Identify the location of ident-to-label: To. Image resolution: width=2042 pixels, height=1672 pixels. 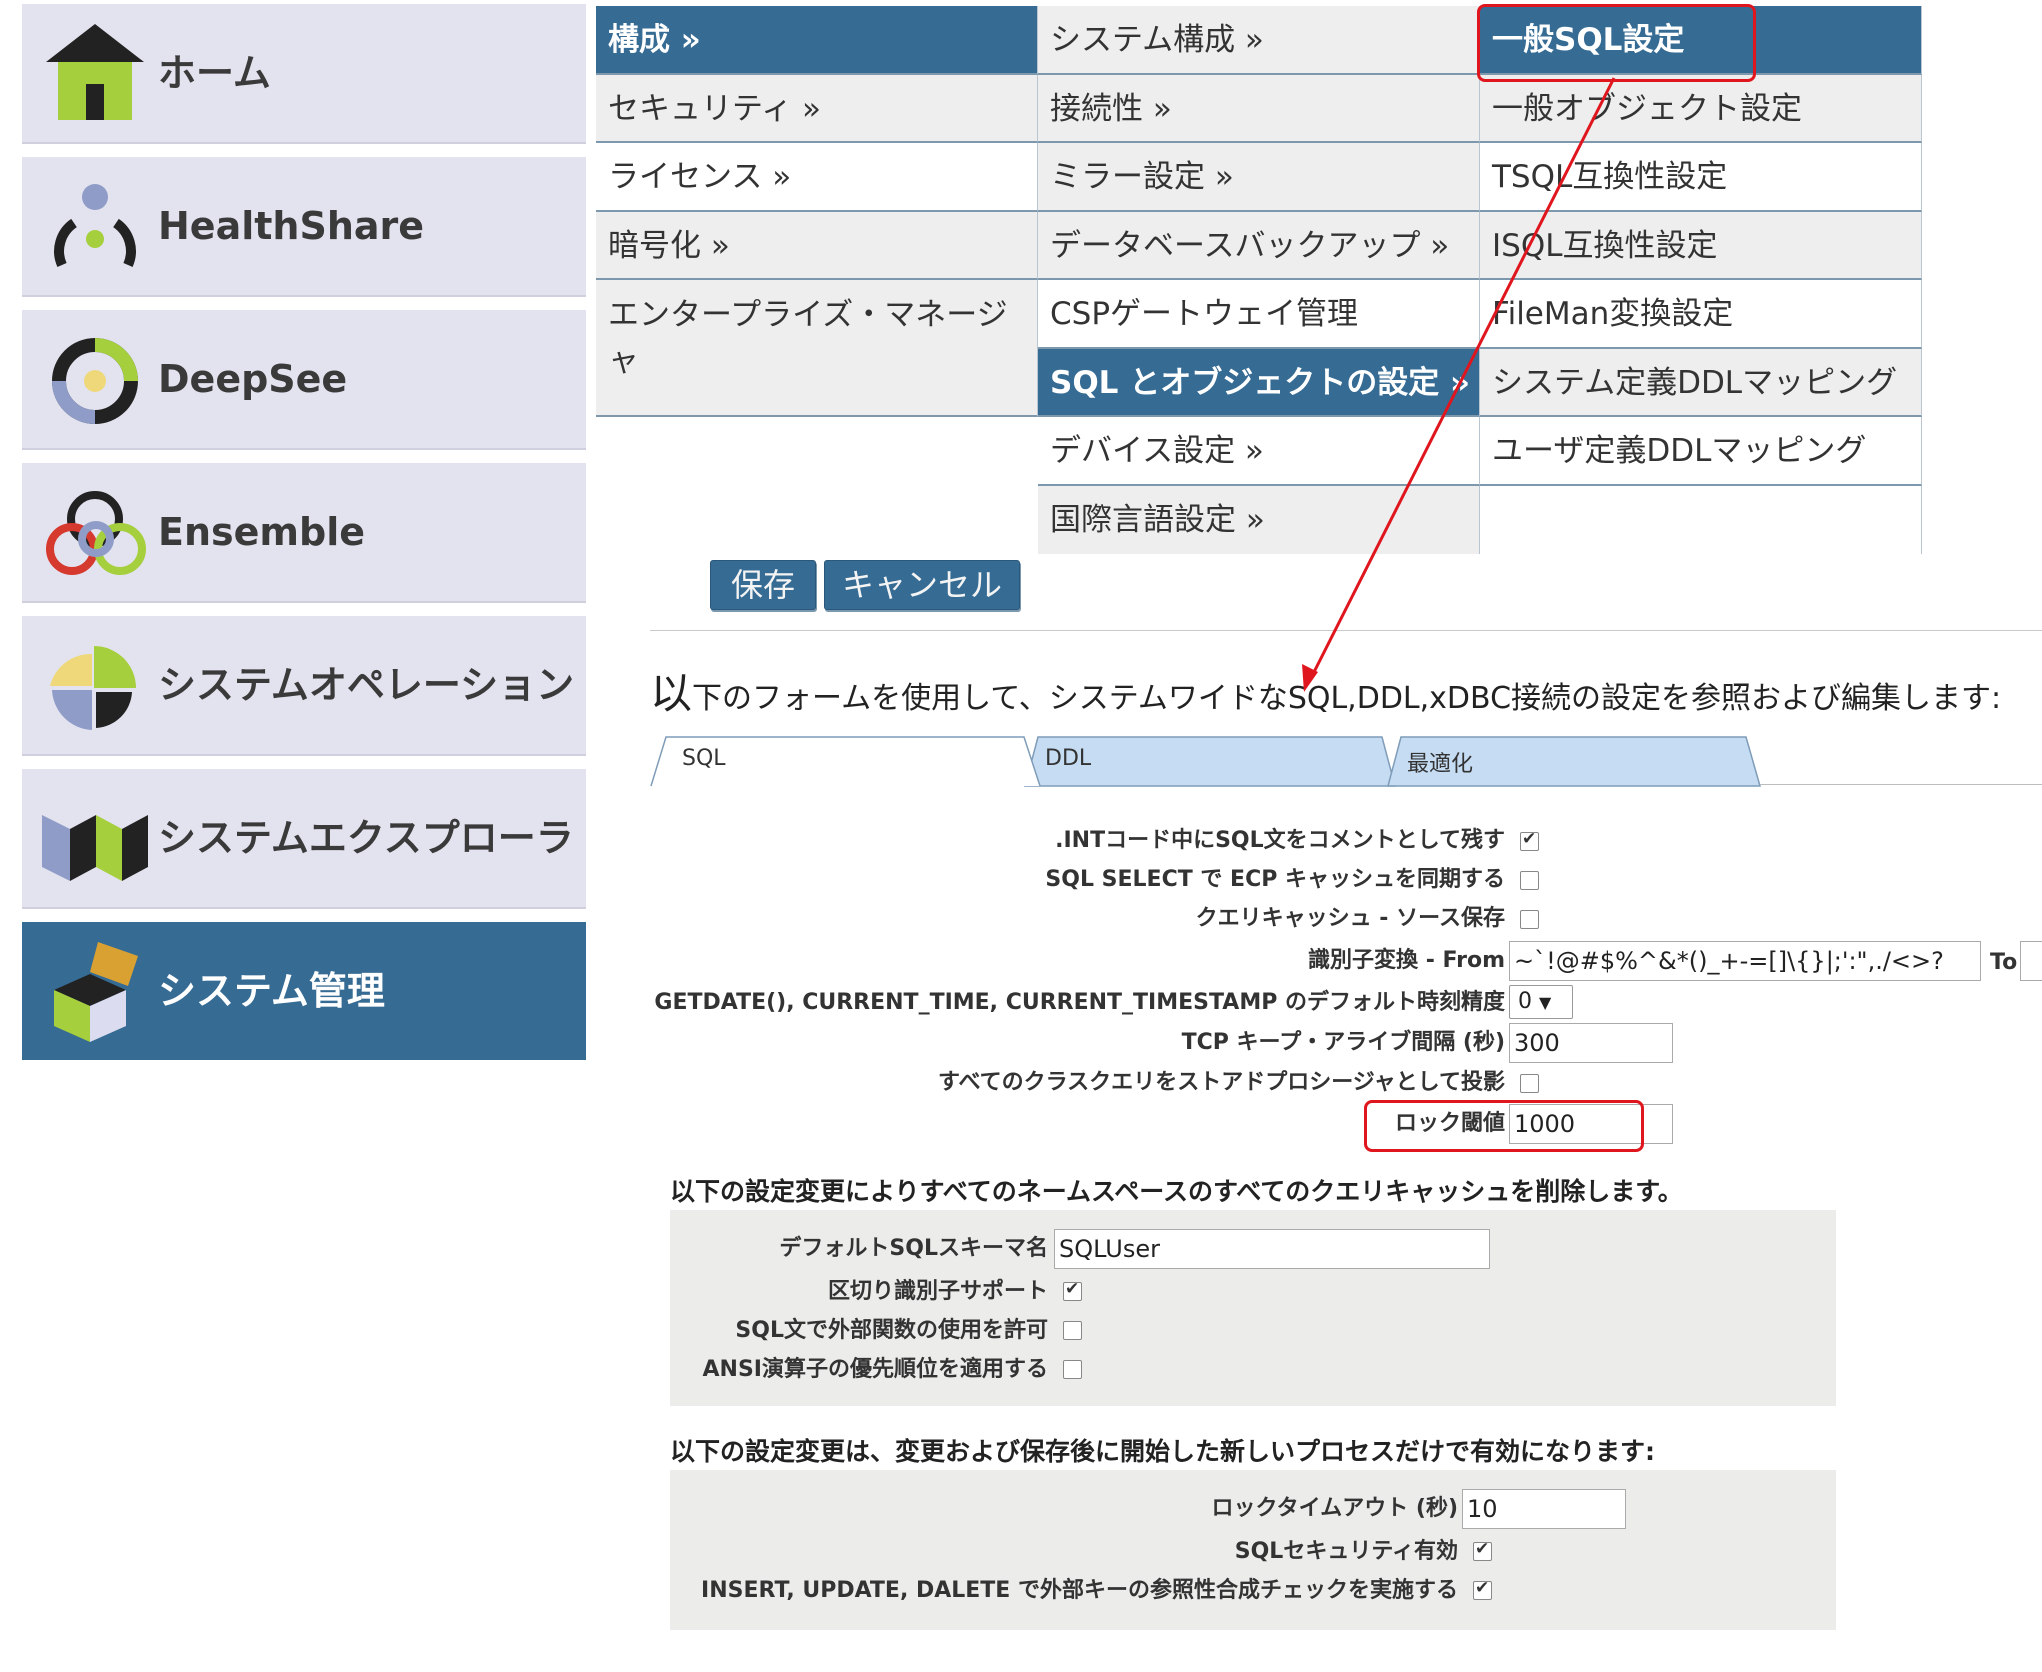
(2004, 962).